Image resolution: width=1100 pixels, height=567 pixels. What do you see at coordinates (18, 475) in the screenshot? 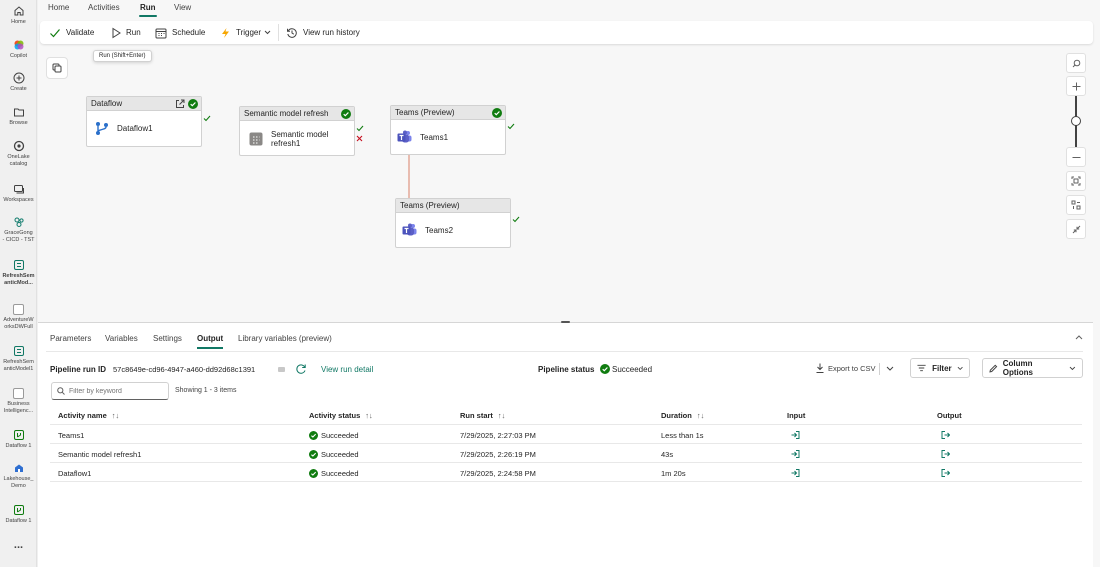
I see `rail-item-lakehouse-demo: Lakehouse_ Demo` at bounding box center [18, 475].